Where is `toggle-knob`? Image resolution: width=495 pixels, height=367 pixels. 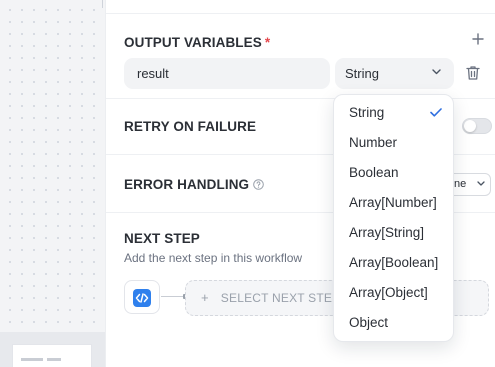
toggle-knob is located at coordinates (470, 126).